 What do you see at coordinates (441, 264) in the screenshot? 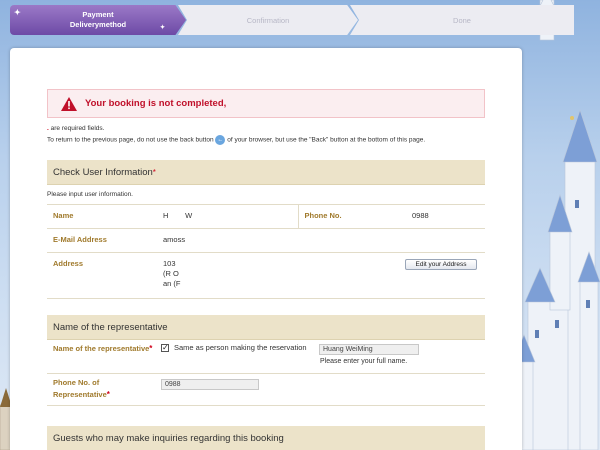
I see `edit-address-button: Edit your Address` at bounding box center [441, 264].